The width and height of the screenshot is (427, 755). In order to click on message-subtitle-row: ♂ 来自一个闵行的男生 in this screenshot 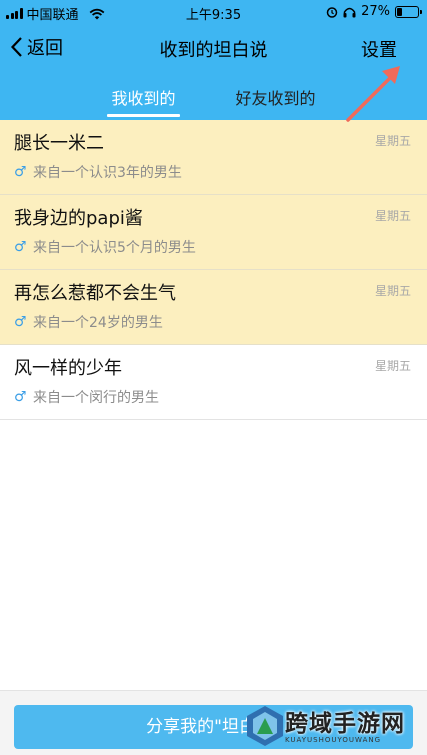, I will do `click(212, 397)`.